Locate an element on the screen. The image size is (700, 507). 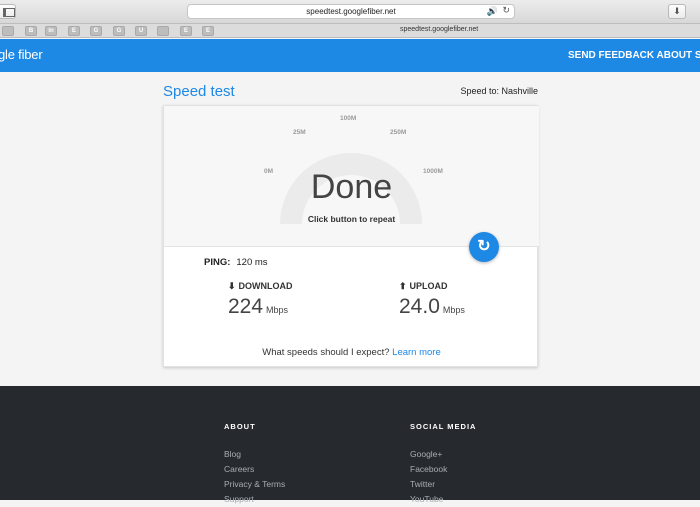
footer-social-heading: SOCIAL MEDIA is located at coordinates (443, 426).